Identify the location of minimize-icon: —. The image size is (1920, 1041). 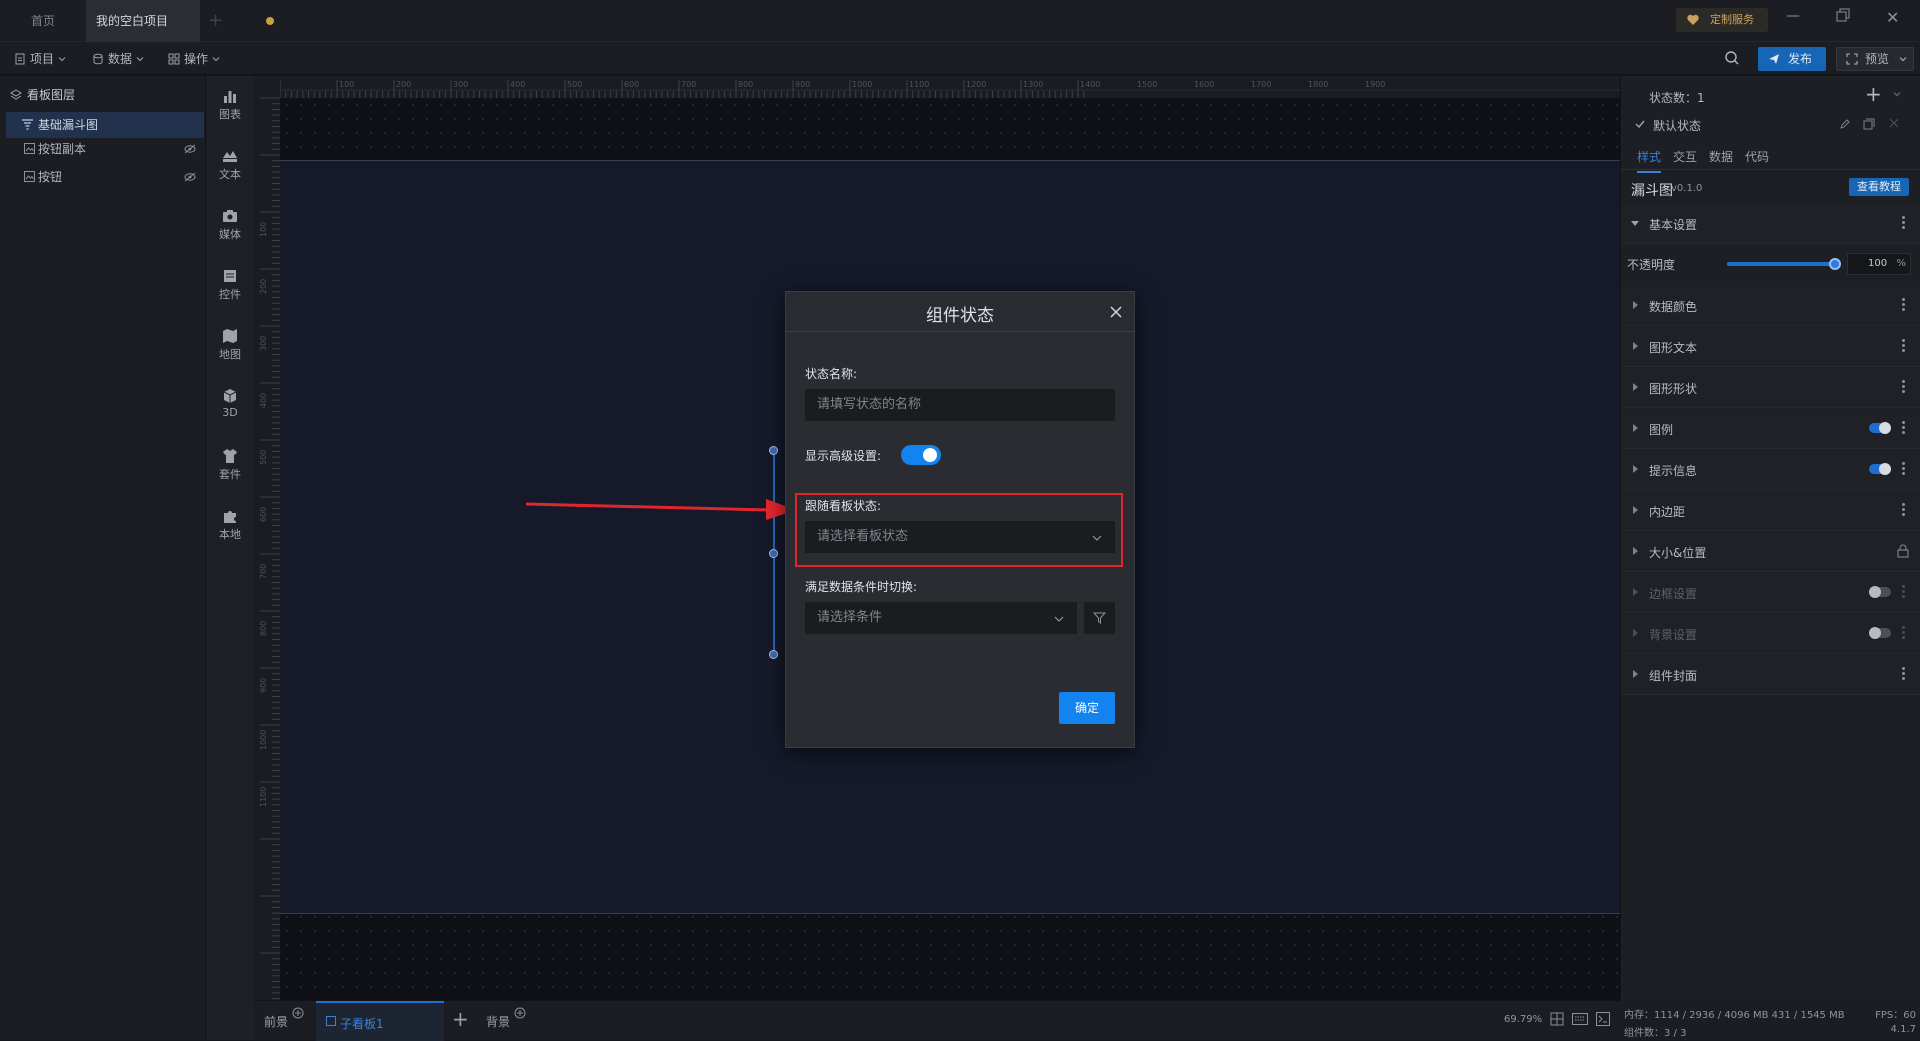
(1793, 16).